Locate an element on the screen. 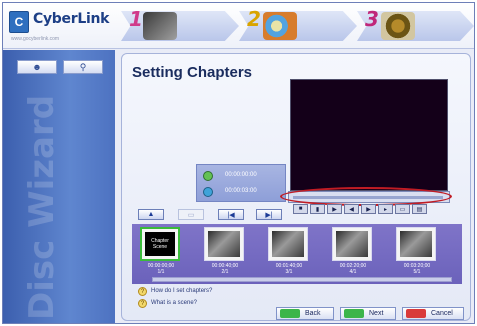 This screenshot has height=326, width=477. step-1: 1 is located at coordinates (180, 26).